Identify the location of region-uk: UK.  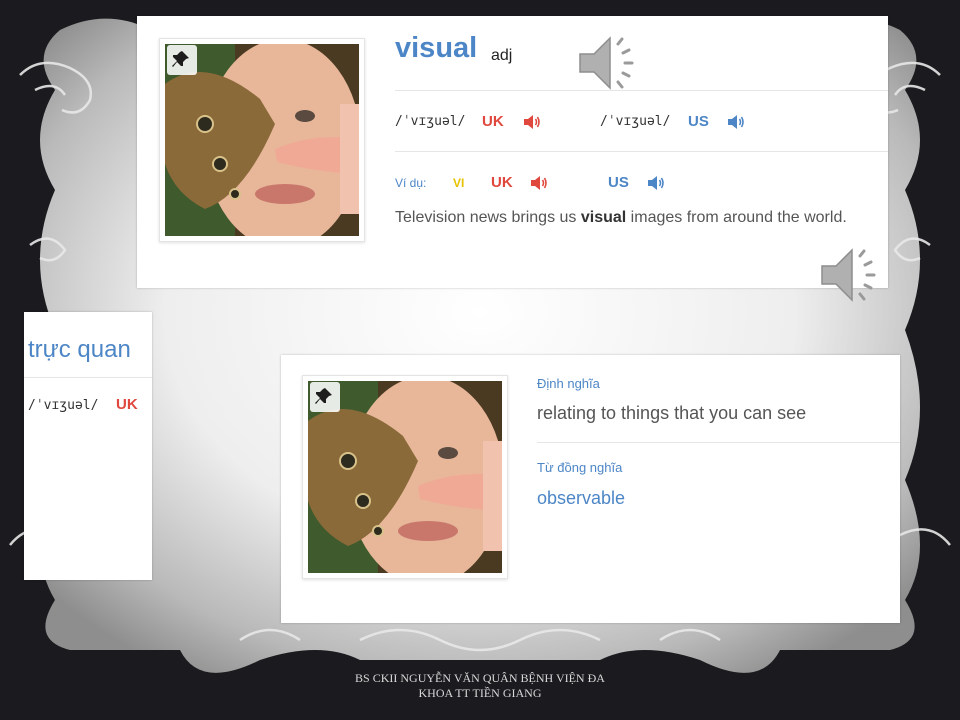
(493, 121).